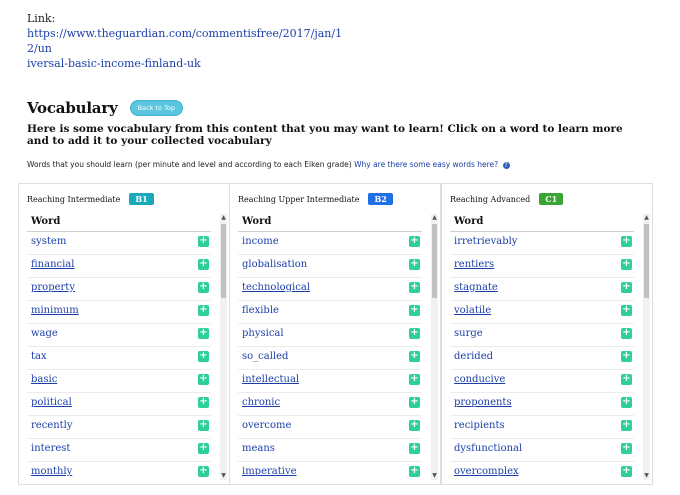  What do you see at coordinates (44, 333) in the screenshot?
I see `word-link: wage` at bounding box center [44, 333].